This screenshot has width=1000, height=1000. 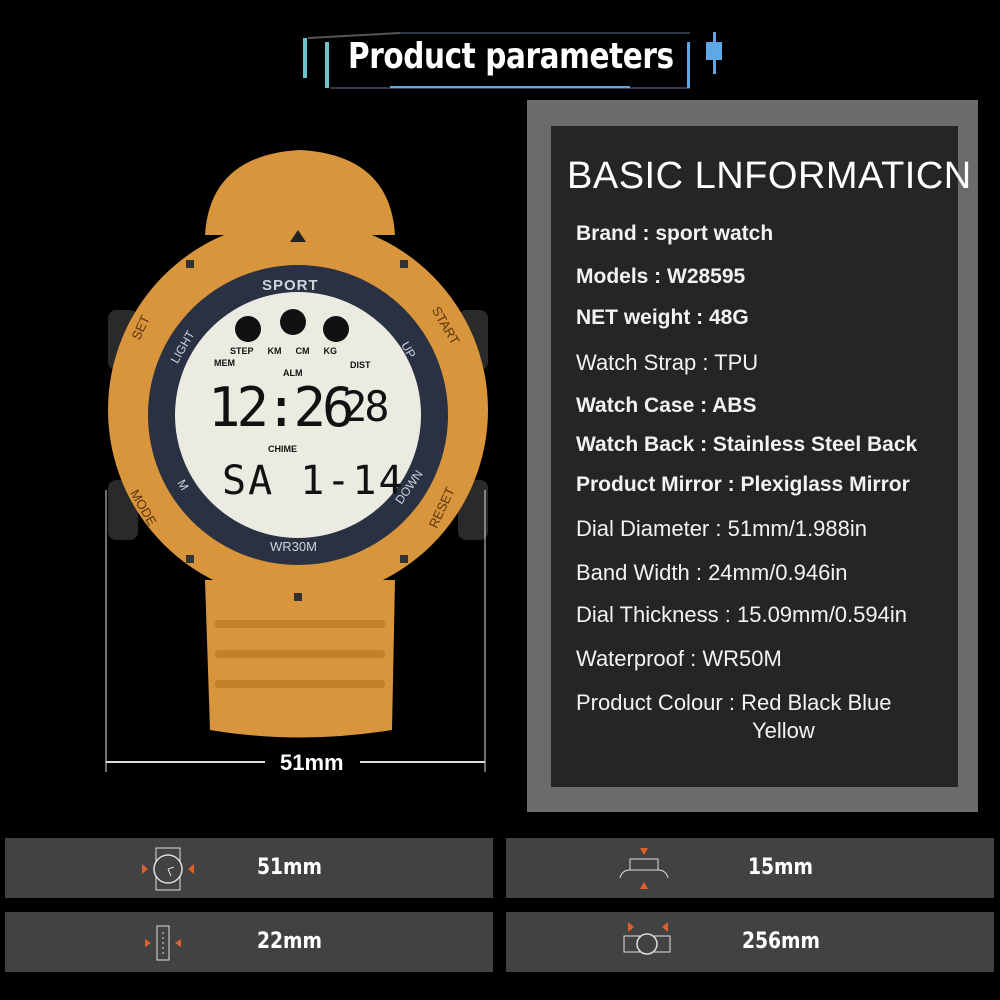 I want to click on spec-card-strap-length: 256mm, so click(x=750, y=942).